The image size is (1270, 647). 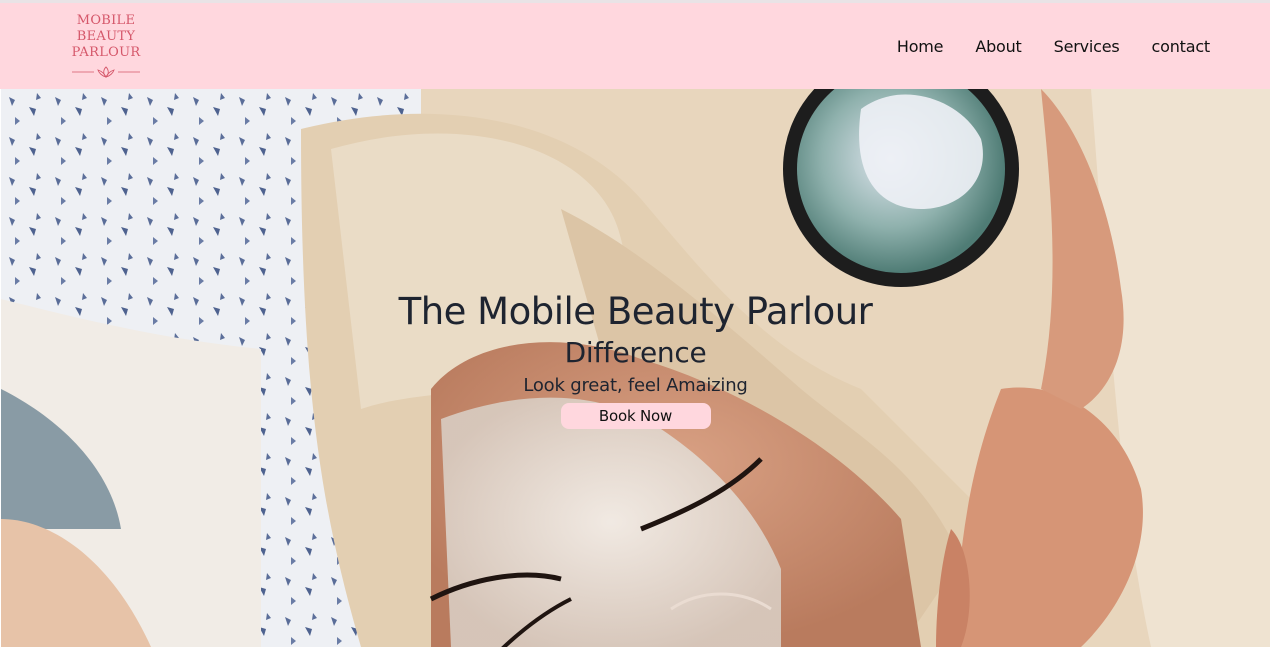 What do you see at coordinates (635, 416) in the screenshot?
I see `book-now-button: Book Now` at bounding box center [635, 416].